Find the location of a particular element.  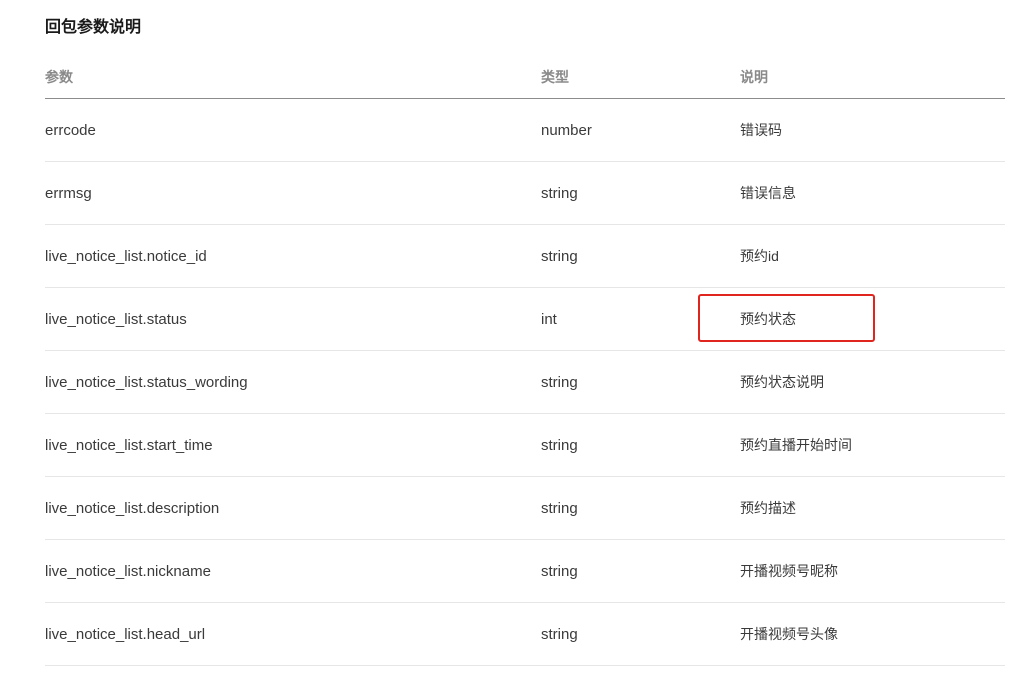

param-name: errmsg is located at coordinates (293, 193).